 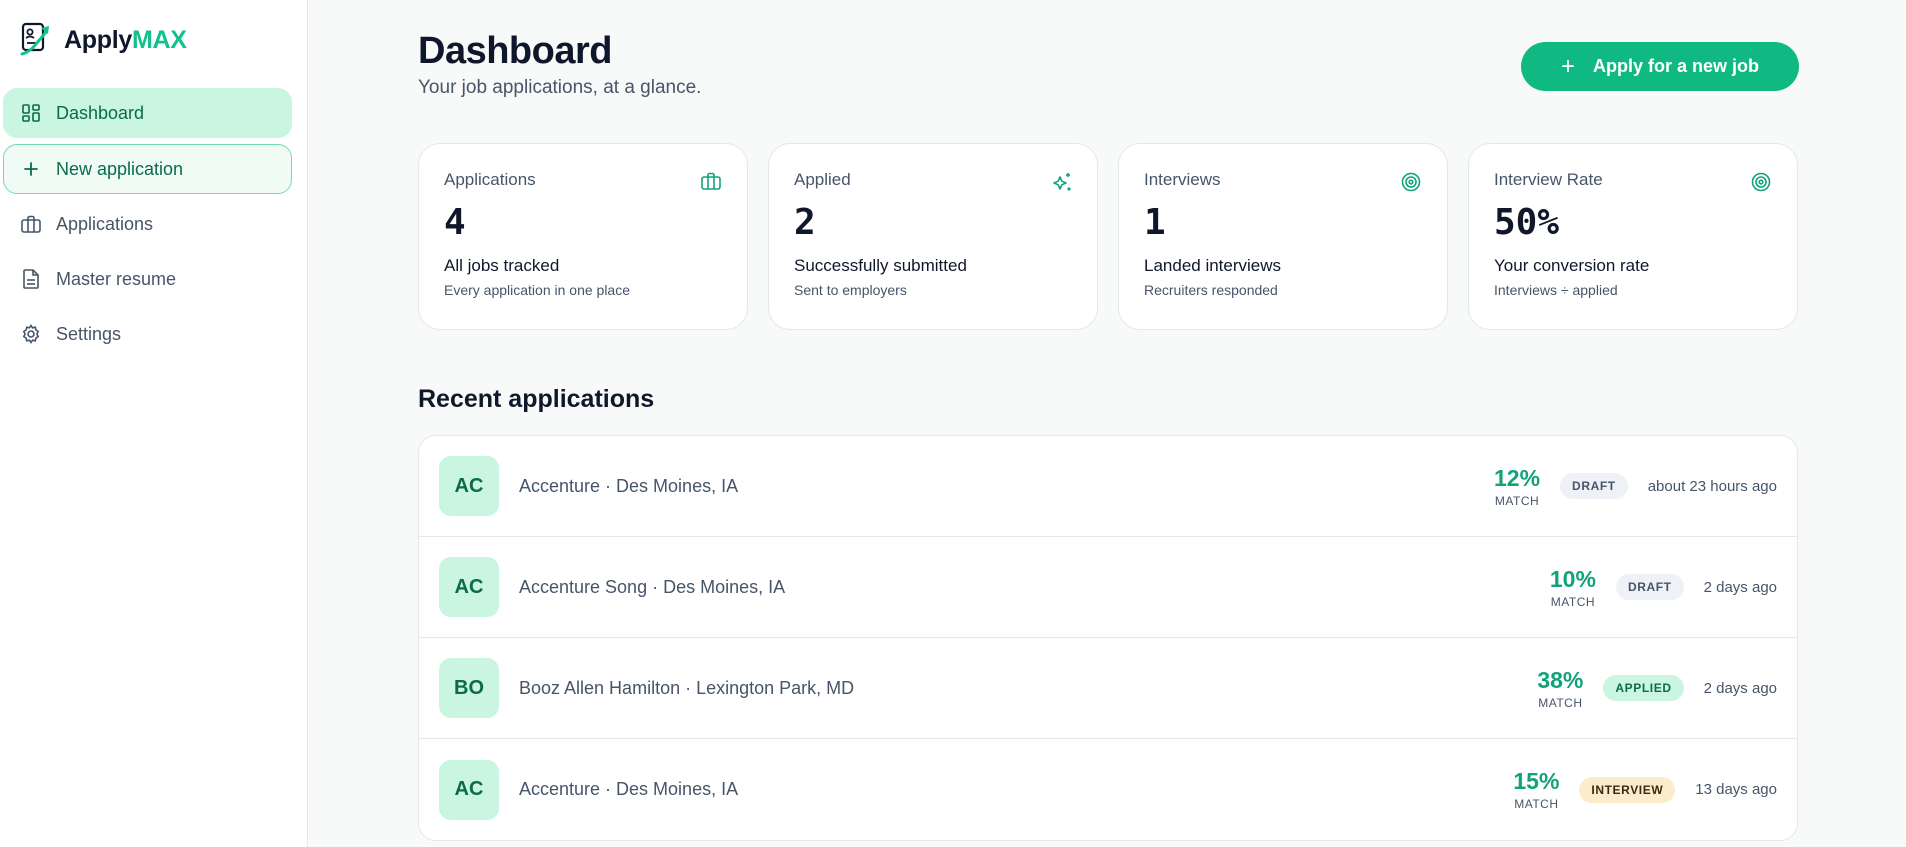 What do you see at coordinates (1556, 290) in the screenshot?
I see `stat-subcaption: Interviews ÷ applied` at bounding box center [1556, 290].